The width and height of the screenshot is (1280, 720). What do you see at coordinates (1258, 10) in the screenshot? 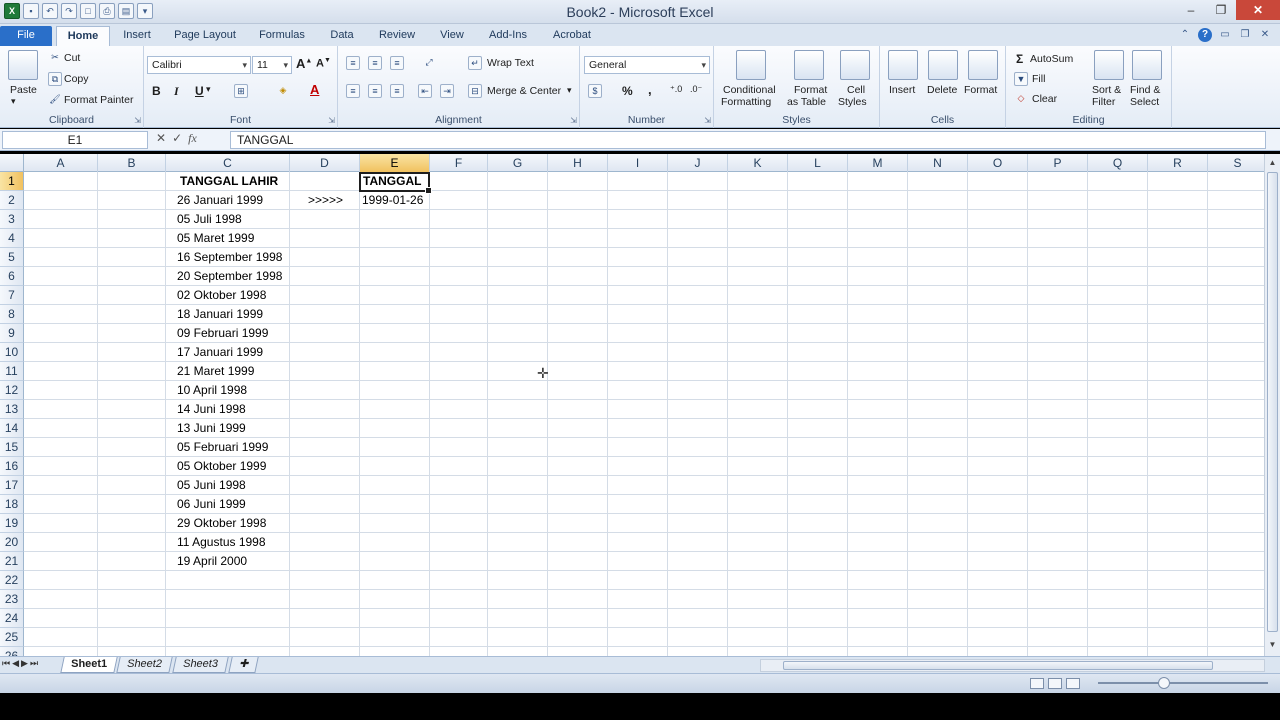
I see `close-button: ✕` at bounding box center [1258, 10].